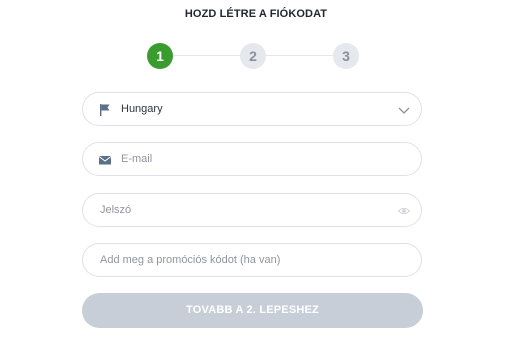 This screenshot has height=343, width=512. I want to click on page-title: HOZD LÉTRE A FIÓKODAT, so click(256, 14).